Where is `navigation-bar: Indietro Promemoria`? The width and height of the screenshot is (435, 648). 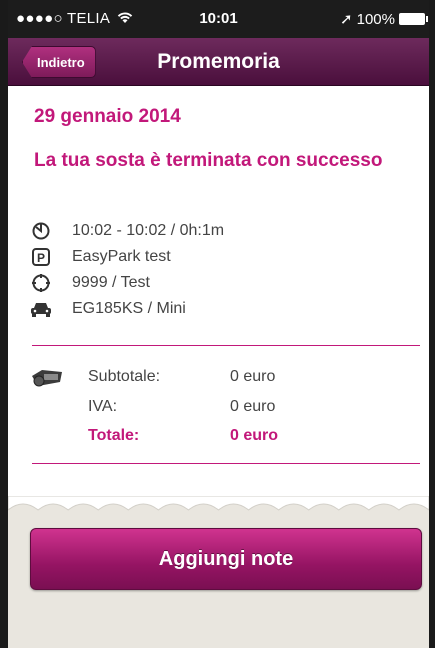
navigation-bar: Indietro Promemoria is located at coordinates (218, 62).